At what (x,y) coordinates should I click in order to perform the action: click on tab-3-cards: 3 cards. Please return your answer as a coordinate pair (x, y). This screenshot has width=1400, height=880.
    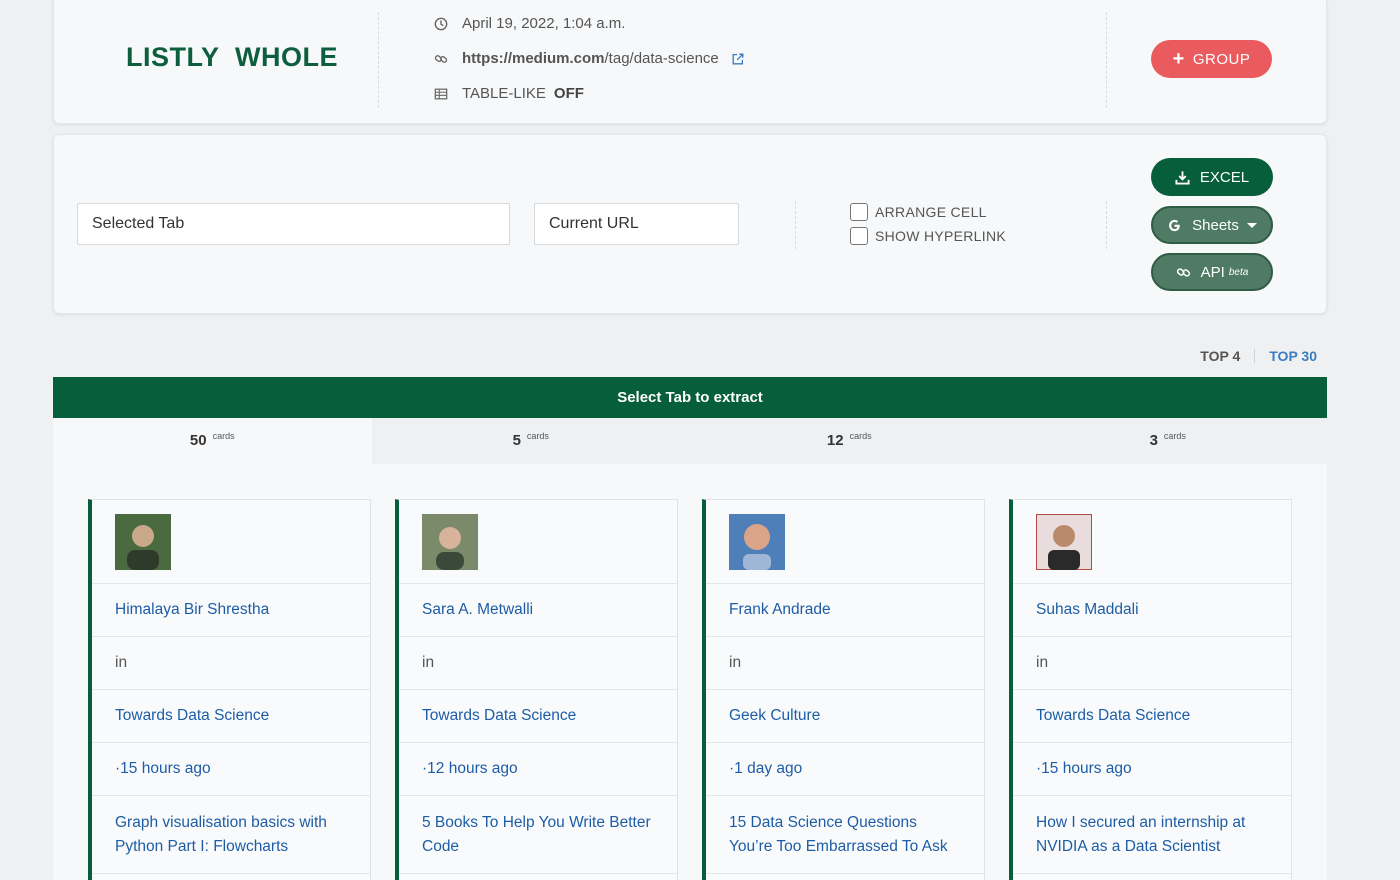
    Looking at the image, I should click on (1167, 441).